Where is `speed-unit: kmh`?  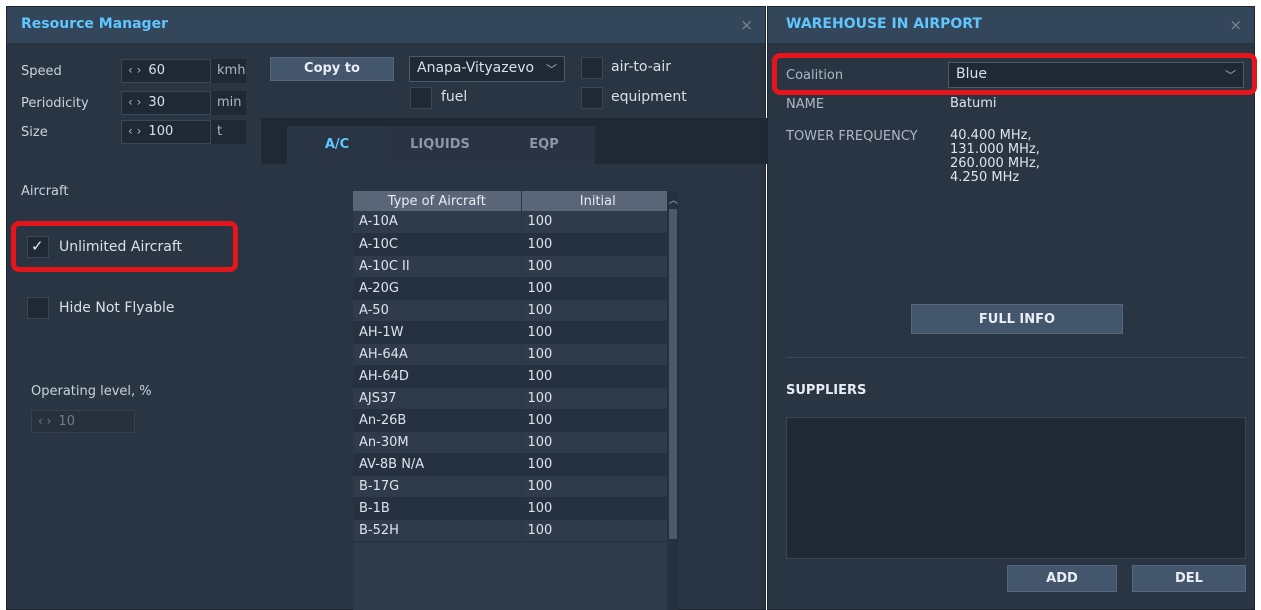 speed-unit: kmh is located at coordinates (228, 71).